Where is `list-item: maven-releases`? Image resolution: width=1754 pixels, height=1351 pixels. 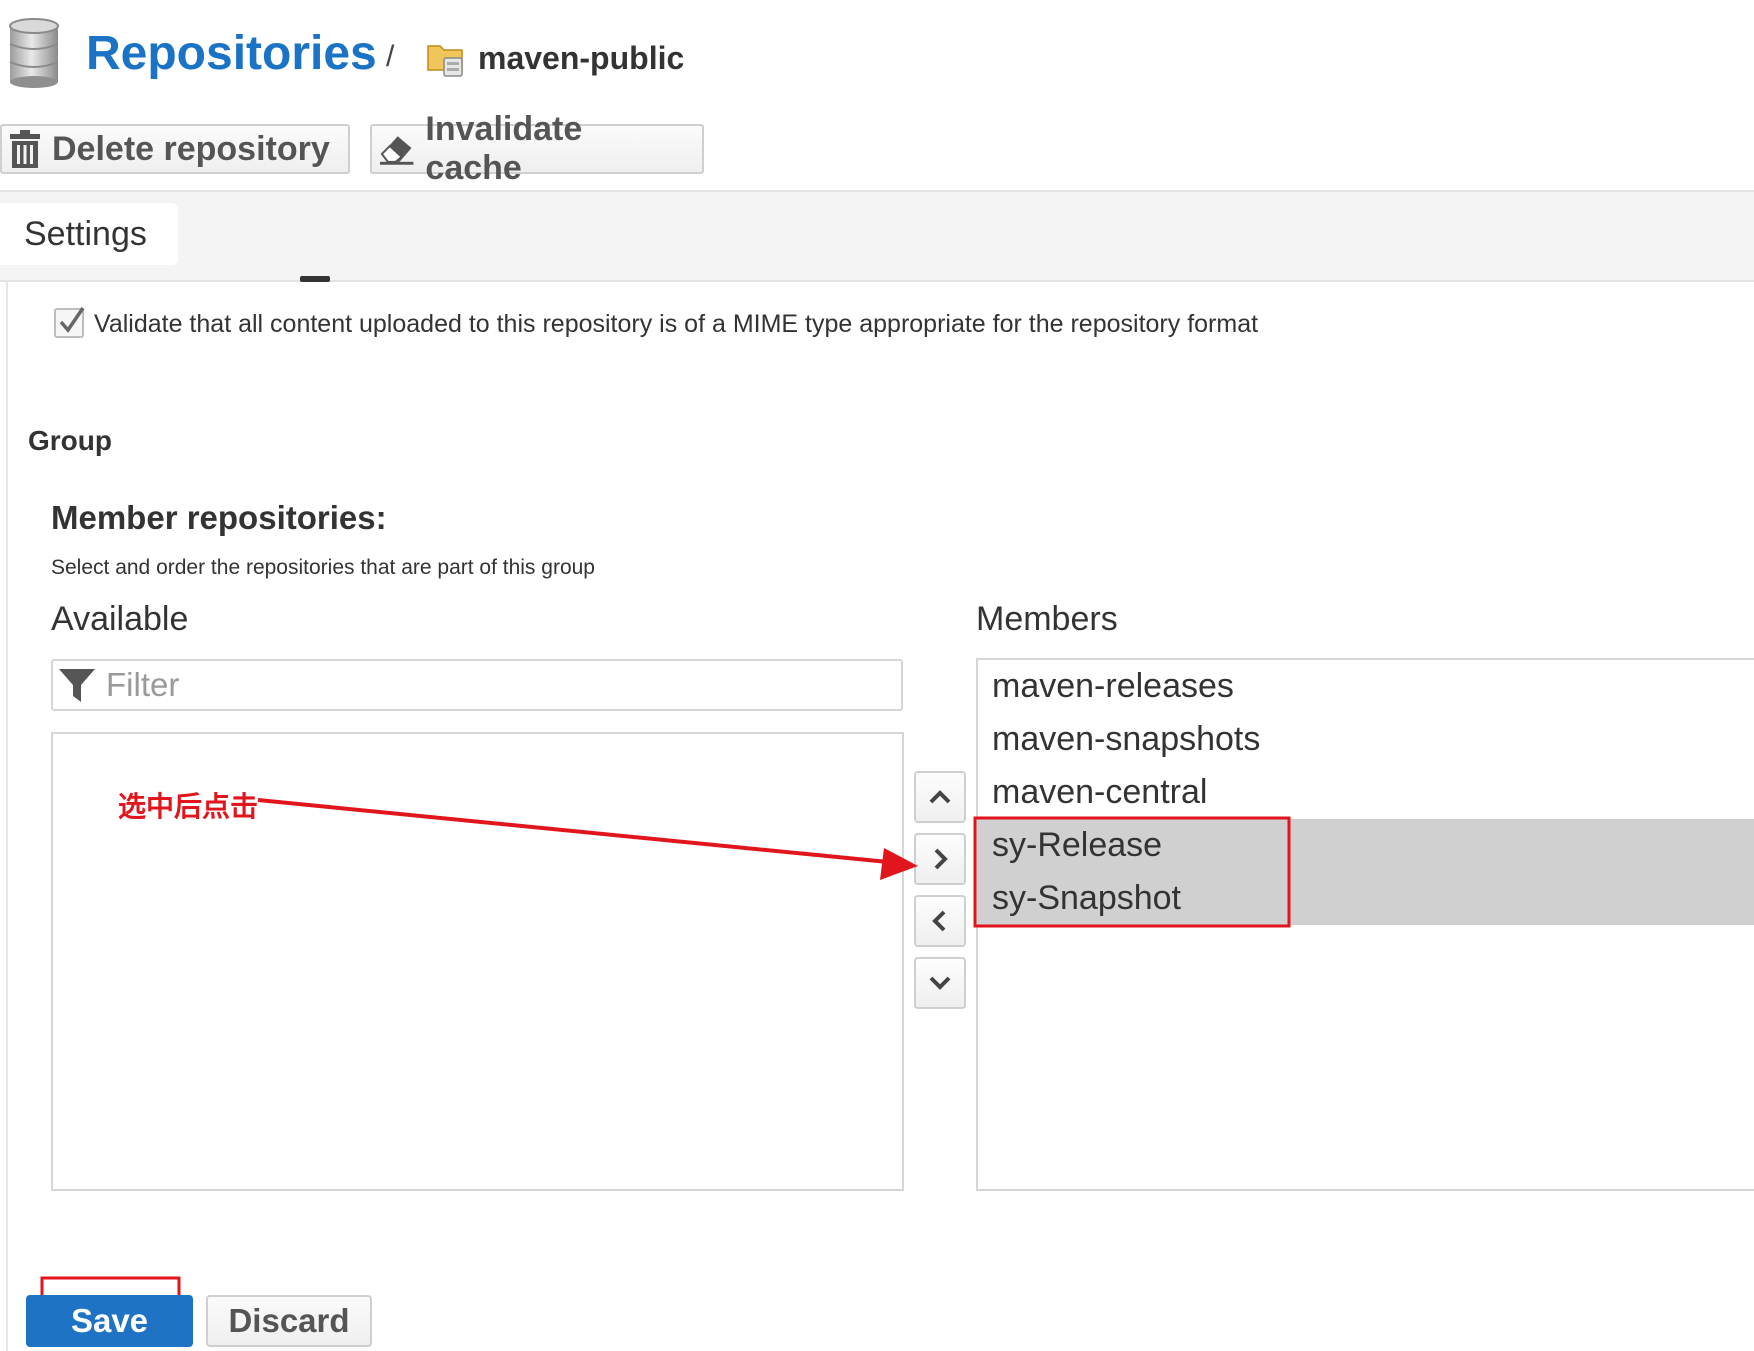 list-item: maven-releases is located at coordinates (1366, 686).